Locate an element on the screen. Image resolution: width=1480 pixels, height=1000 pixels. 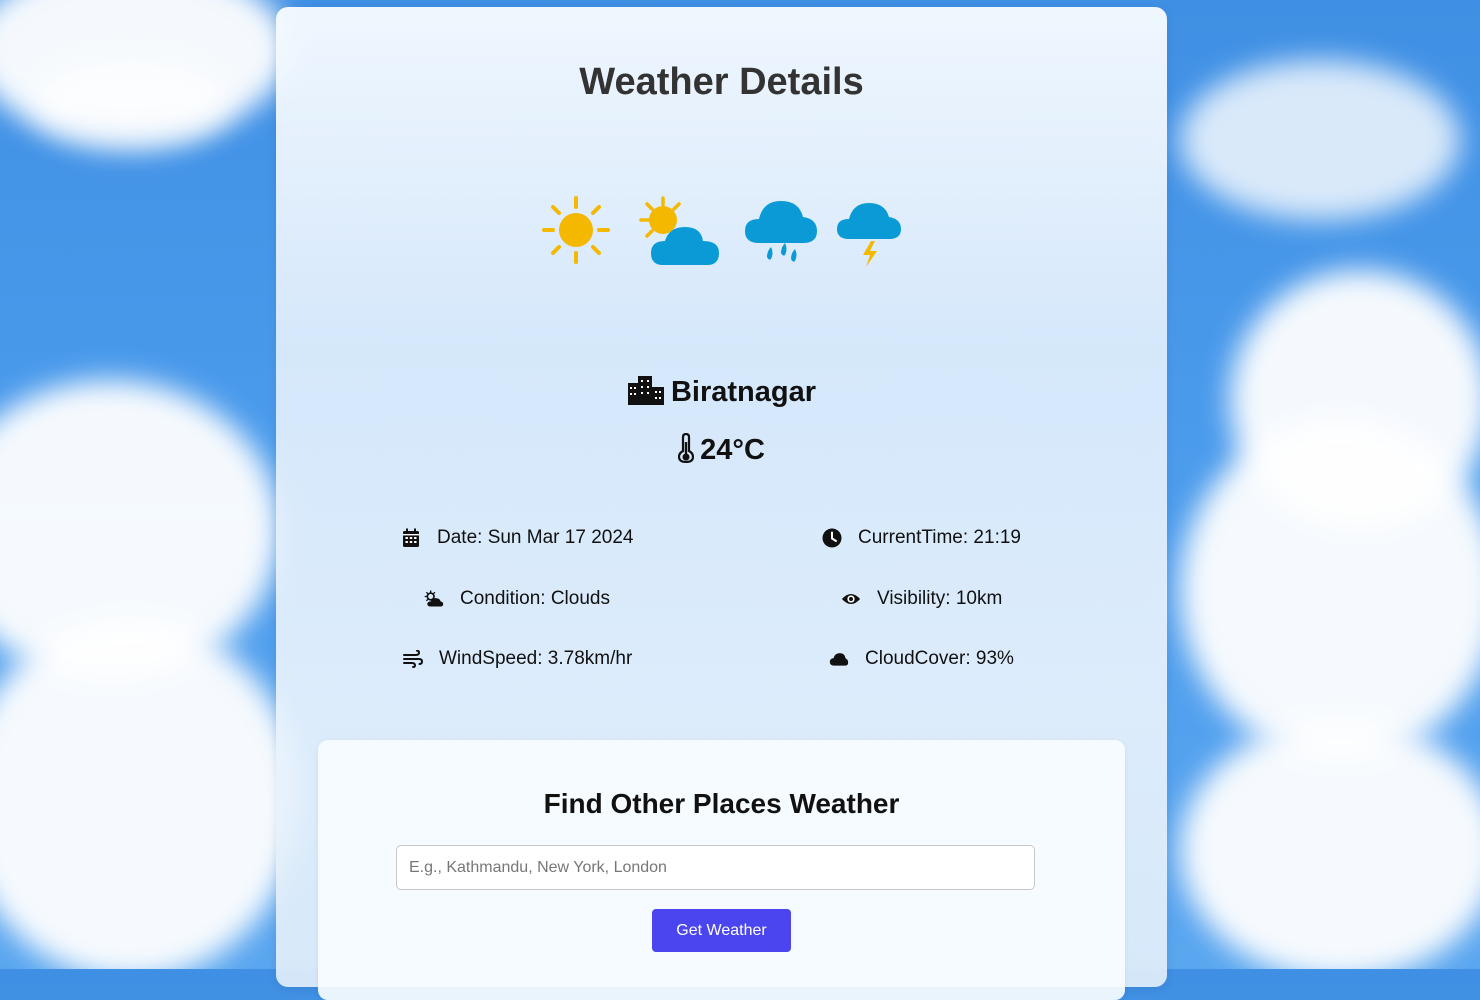
temperature-heading: 24°C is located at coordinates (721, 449).